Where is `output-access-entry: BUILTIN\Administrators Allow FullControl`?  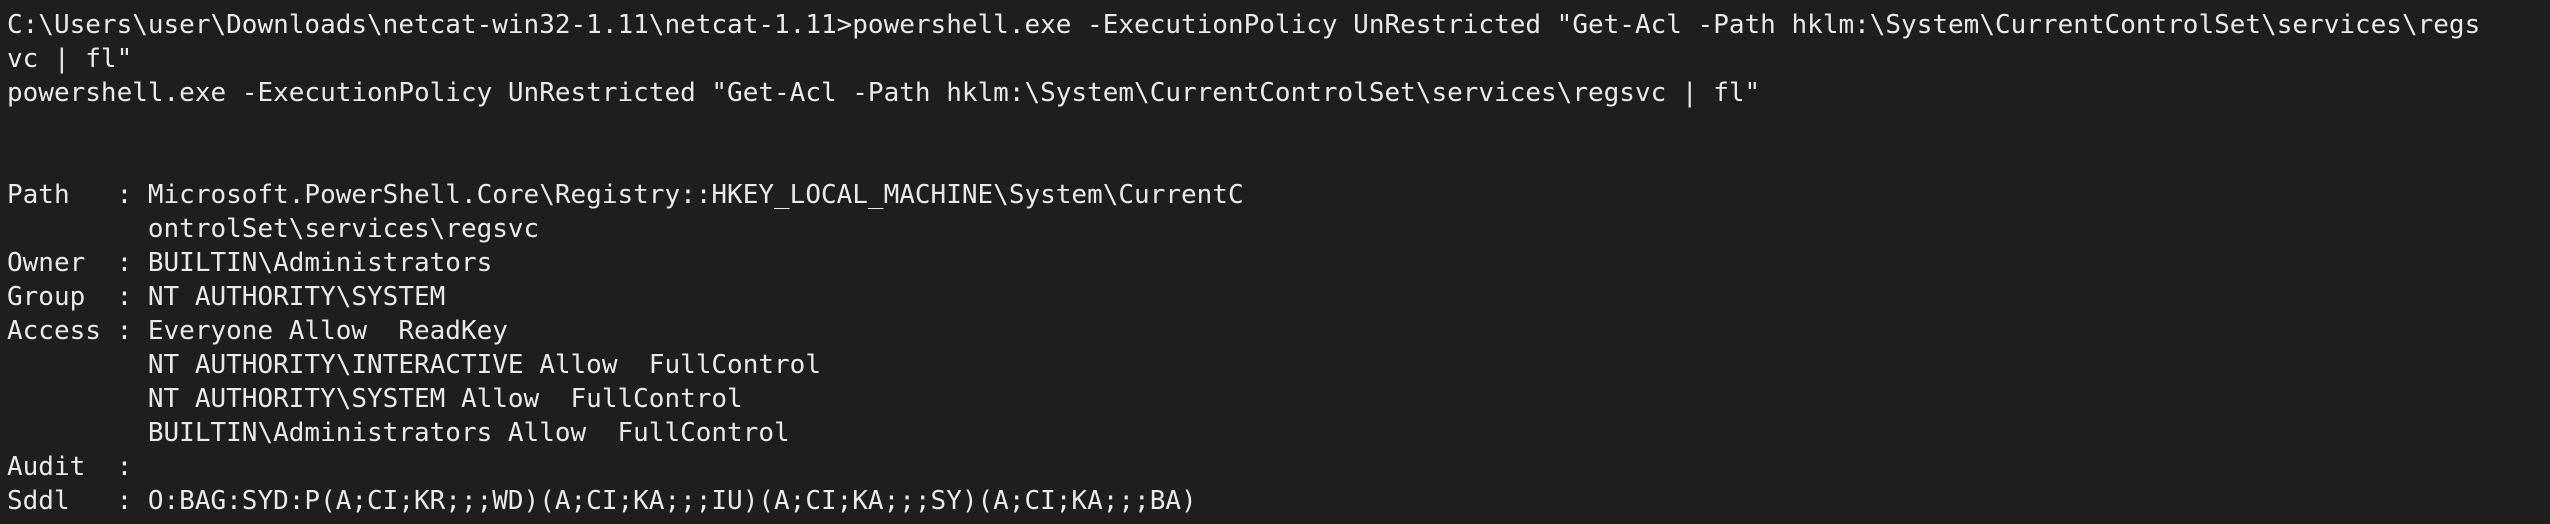
output-access-entry: BUILTIN\Administrators Allow FullControl is located at coordinates (398, 433).